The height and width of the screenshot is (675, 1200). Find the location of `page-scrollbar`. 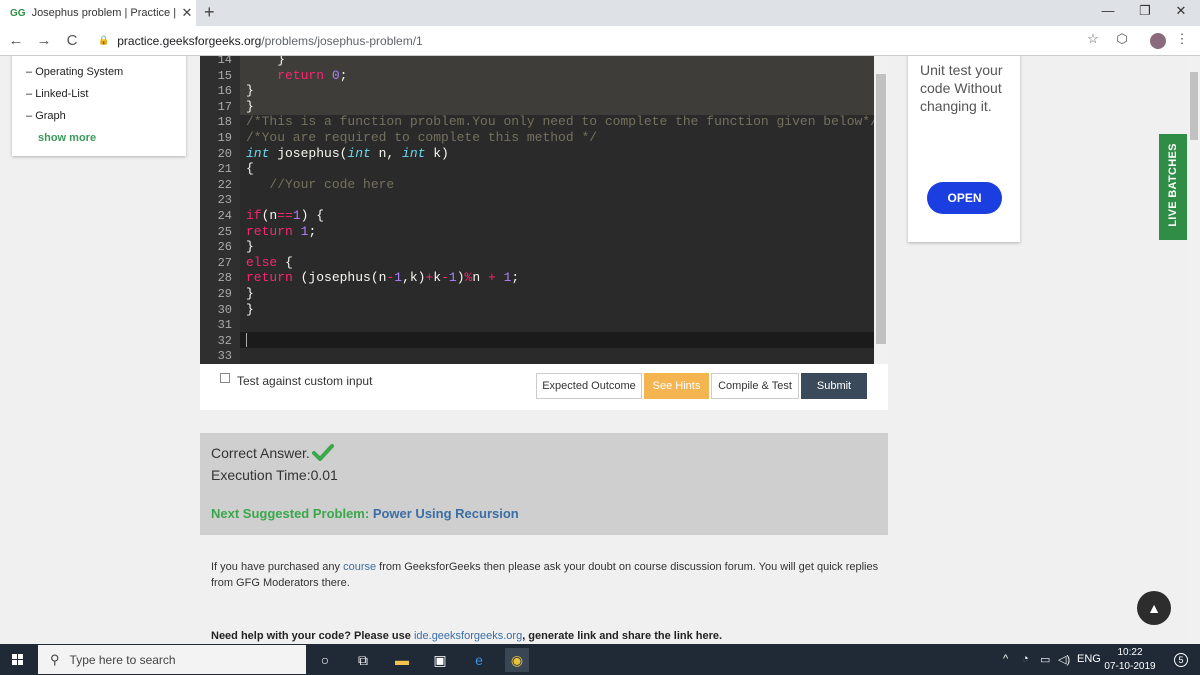

page-scrollbar is located at coordinates (1194, 350).